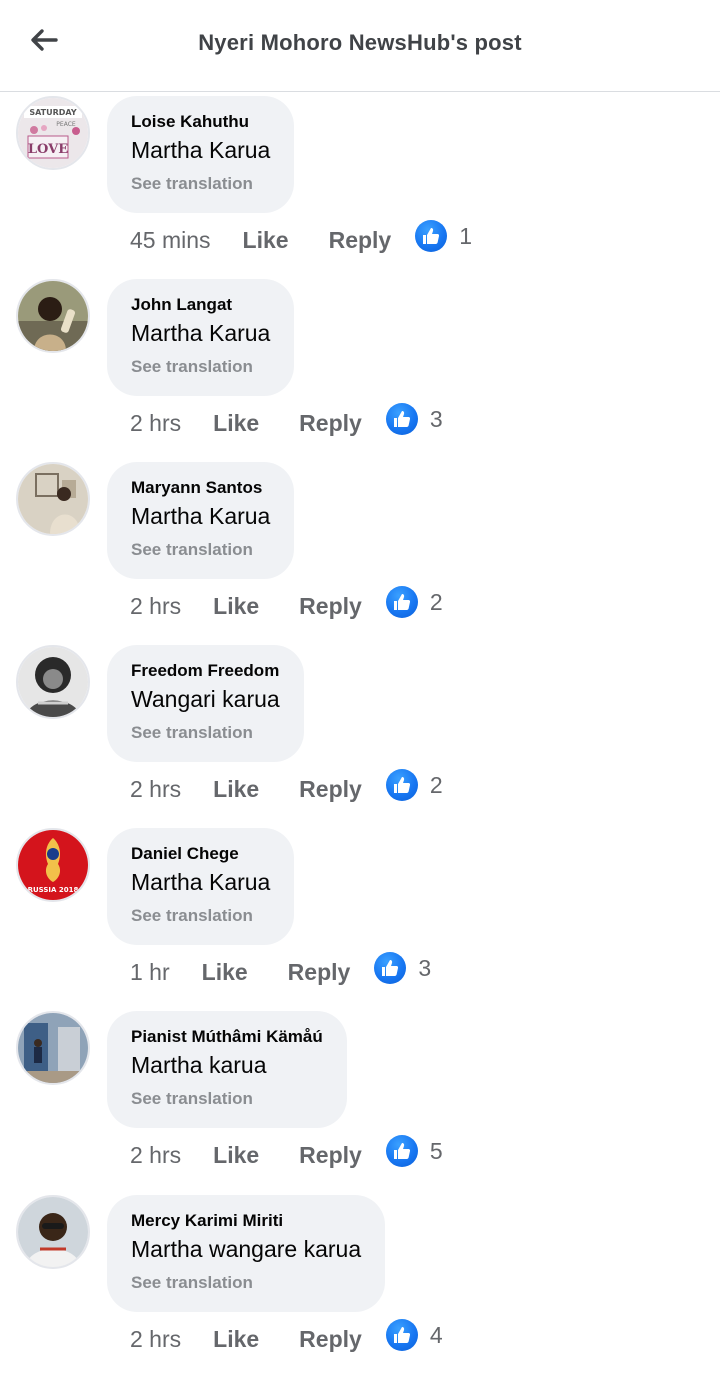 Image resolution: width=720 pixels, height=1376 pixels. What do you see at coordinates (200, 305) in the screenshot?
I see `comment-author: John Langat` at bounding box center [200, 305].